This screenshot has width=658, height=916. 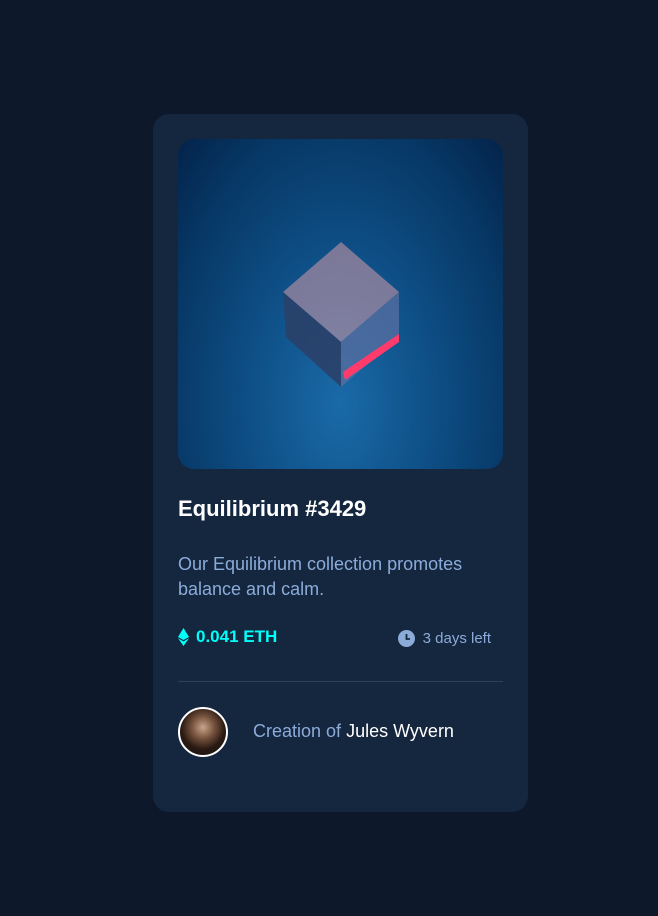 I want to click on time-left: 3 days left, so click(x=444, y=638).